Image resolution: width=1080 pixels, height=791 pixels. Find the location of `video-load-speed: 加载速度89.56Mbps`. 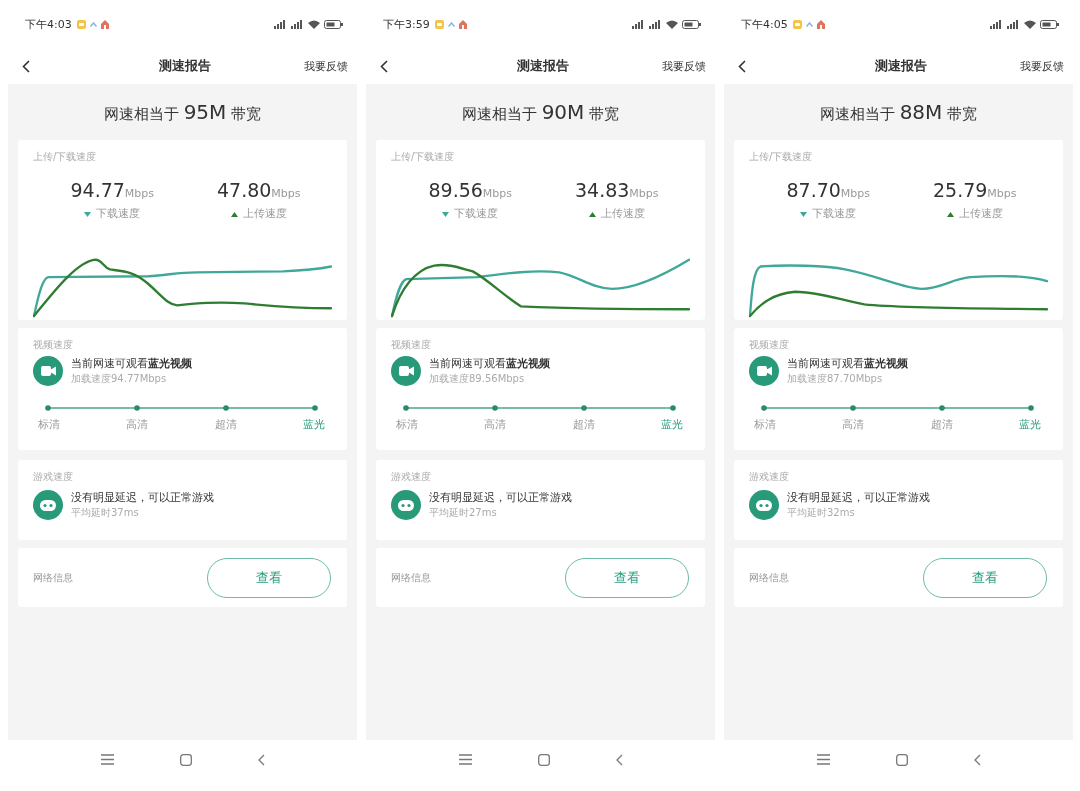

video-load-speed: 加载速度89.56Mbps is located at coordinates (477, 379).